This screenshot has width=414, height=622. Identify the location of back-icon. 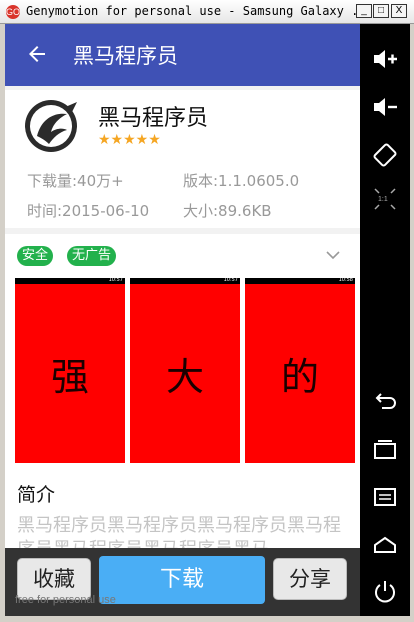
(385, 401).